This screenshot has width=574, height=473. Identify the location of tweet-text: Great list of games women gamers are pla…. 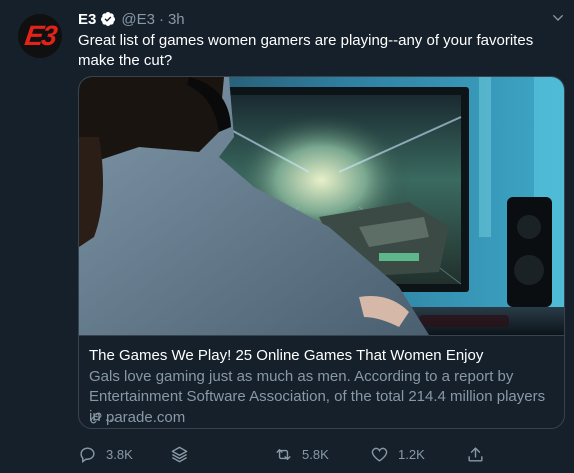
(306, 50).